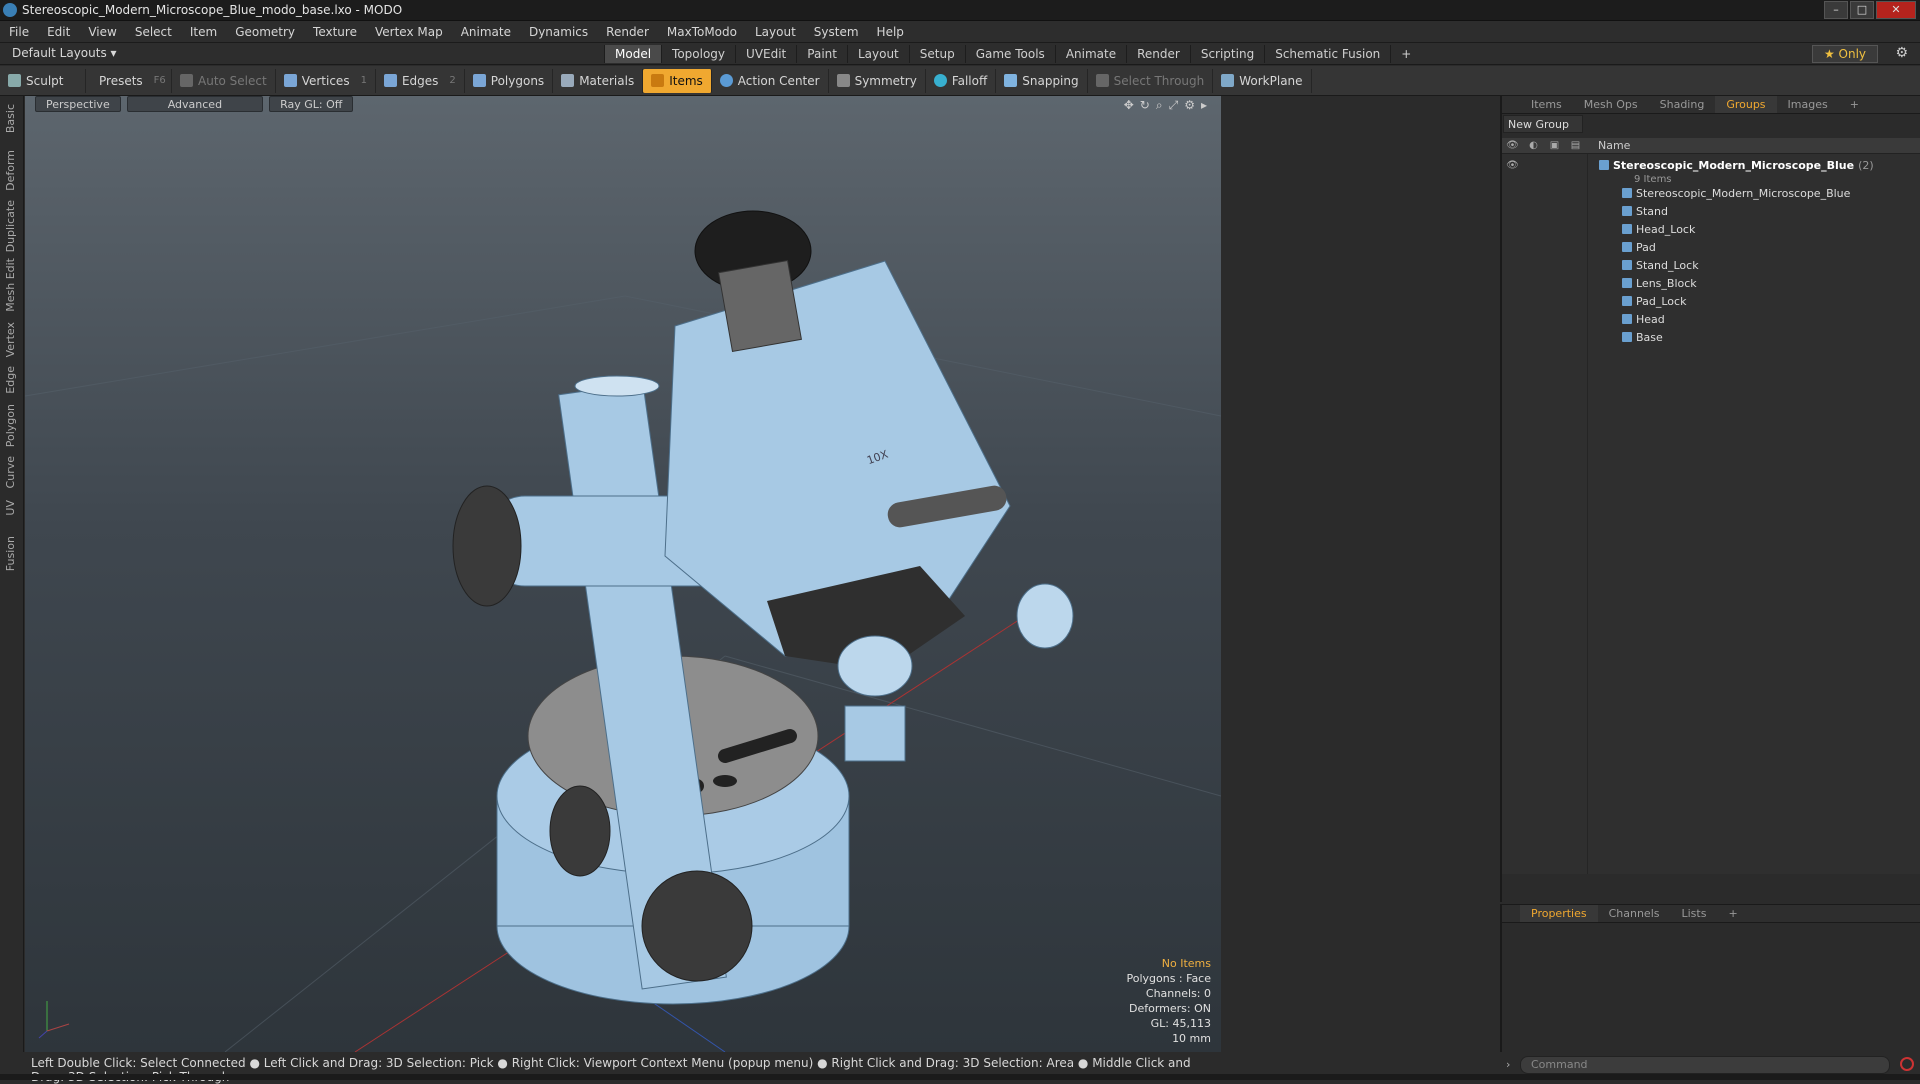 Image resolution: width=1920 pixels, height=1084 pixels. I want to click on left-tab-curve: Curve, so click(10, 472).